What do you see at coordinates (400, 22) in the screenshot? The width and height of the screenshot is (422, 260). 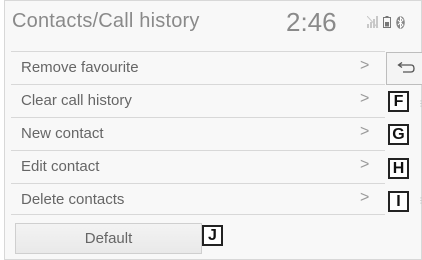 I see `bluetooth-icon` at bounding box center [400, 22].